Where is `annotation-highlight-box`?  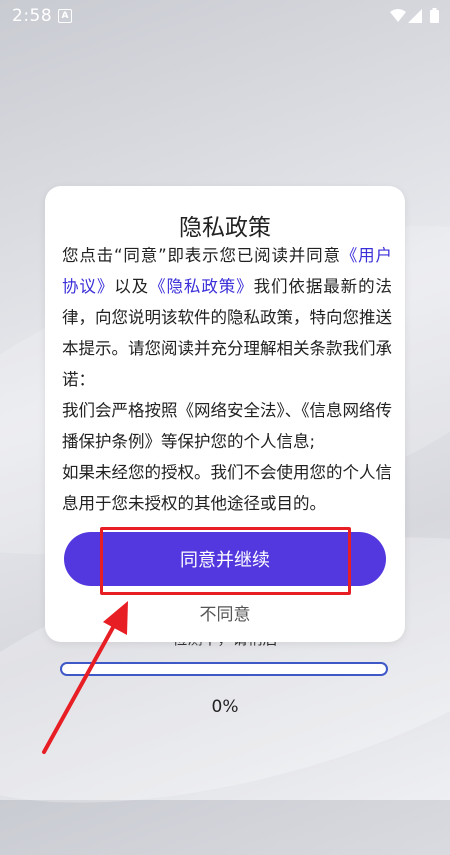
annotation-highlight-box is located at coordinates (225, 561).